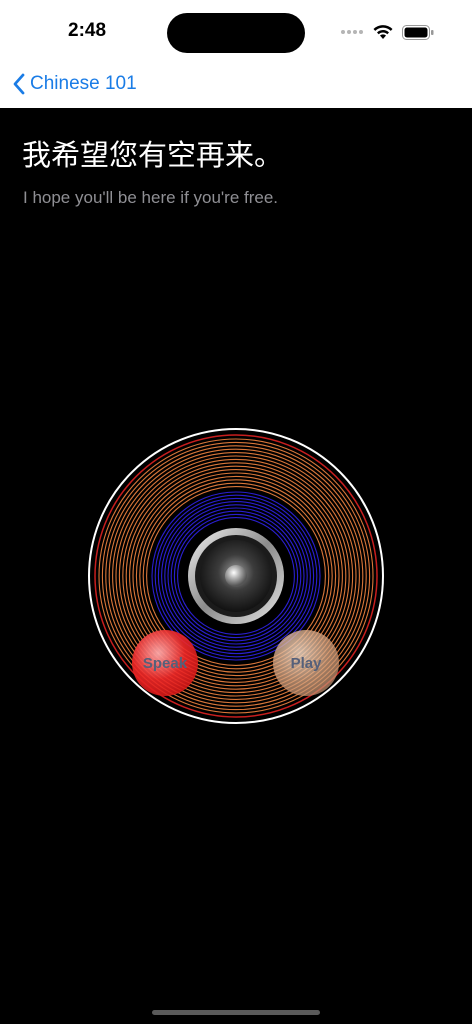  What do you see at coordinates (19, 84) in the screenshot?
I see `chevron-left-icon` at bounding box center [19, 84].